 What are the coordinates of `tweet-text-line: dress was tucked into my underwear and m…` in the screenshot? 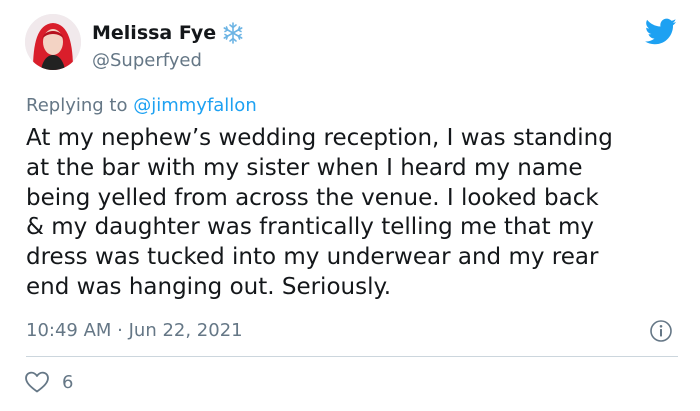 It's located at (312, 257).